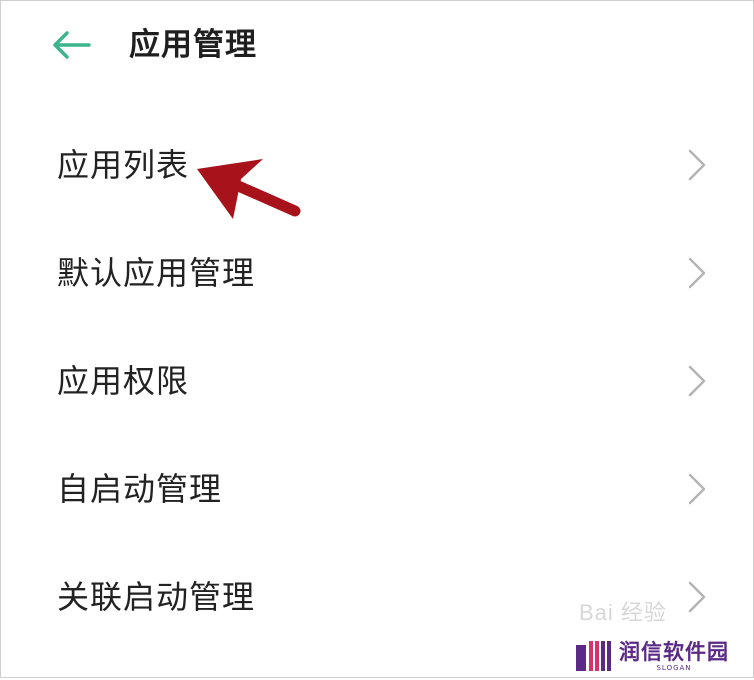 This screenshot has width=754, height=680. I want to click on back-button, so click(71, 45).